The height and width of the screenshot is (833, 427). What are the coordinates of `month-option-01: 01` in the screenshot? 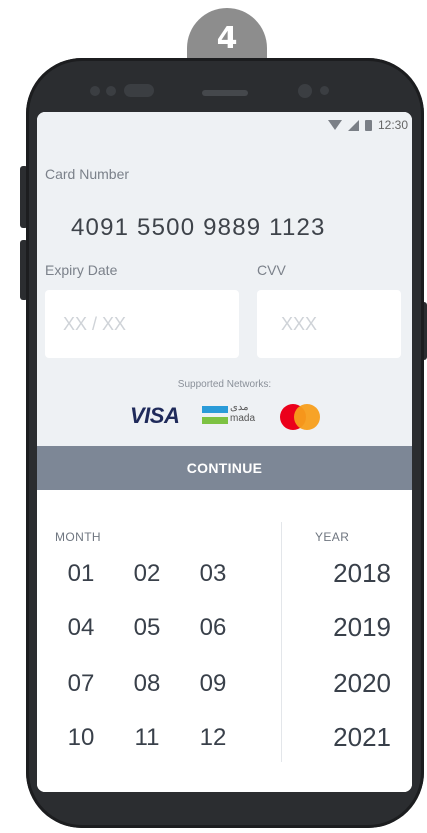 It's located at (81, 574).